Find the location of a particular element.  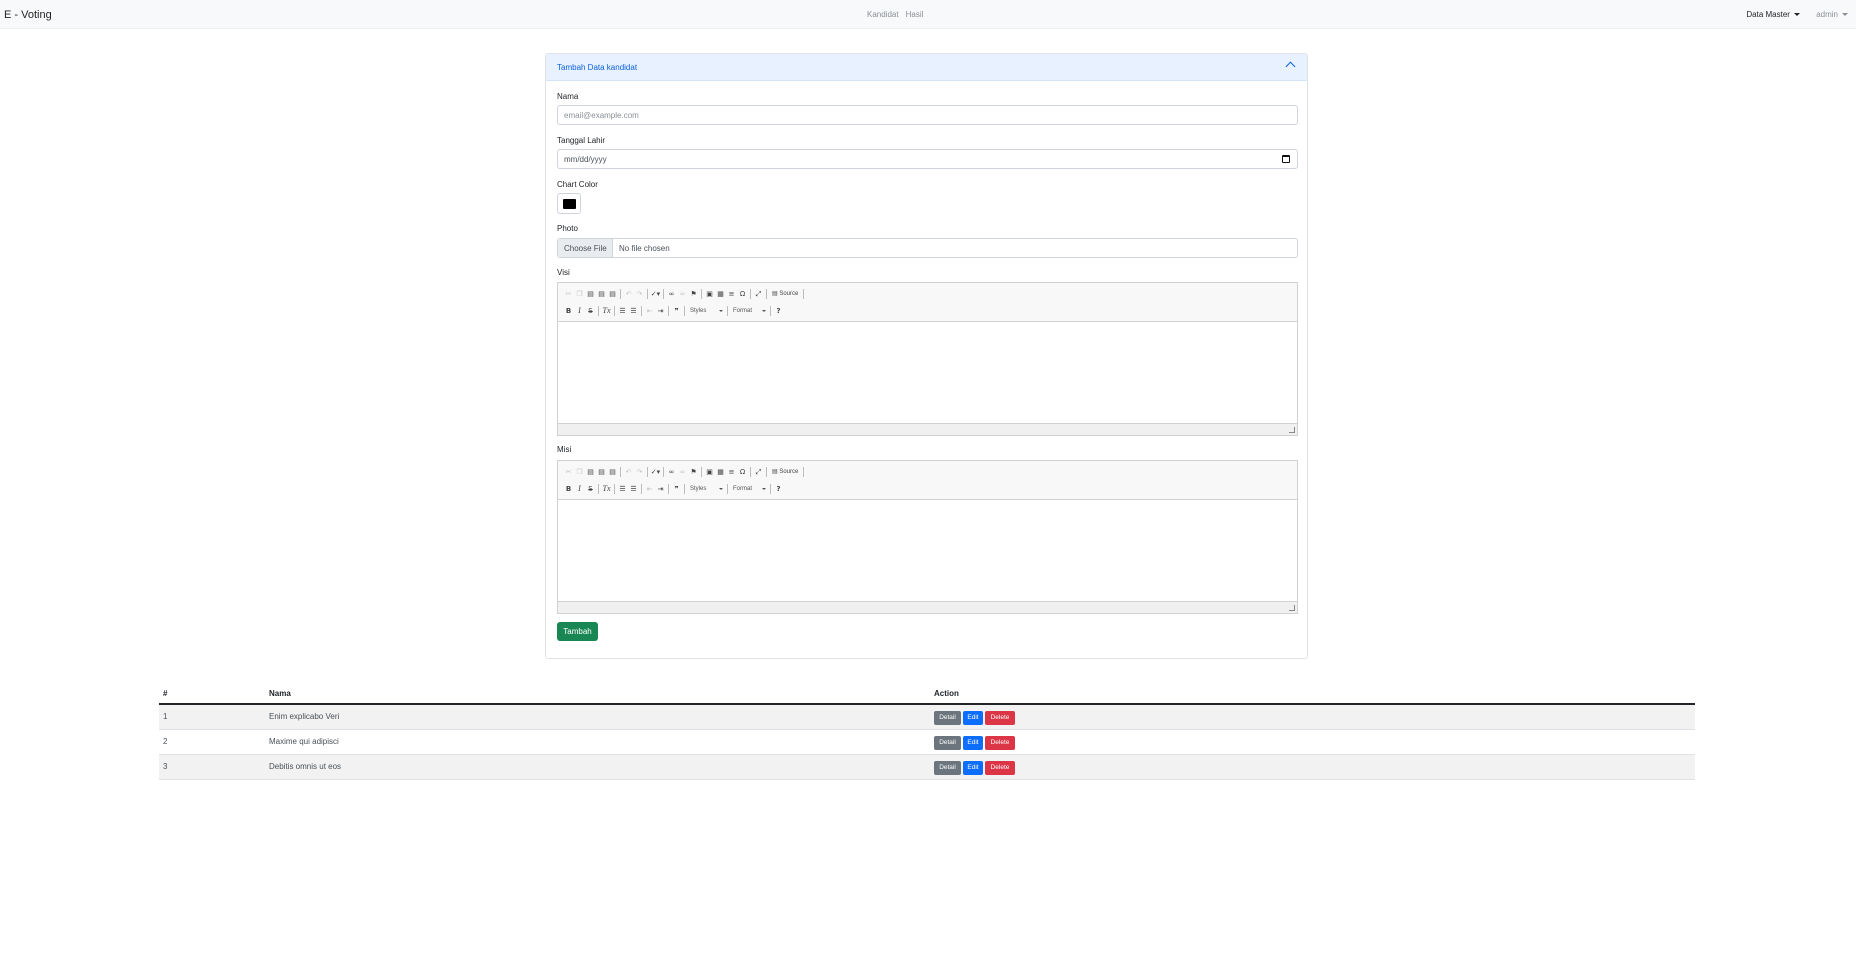

row-nama: Maxime qui adipisci is located at coordinates (304, 741).